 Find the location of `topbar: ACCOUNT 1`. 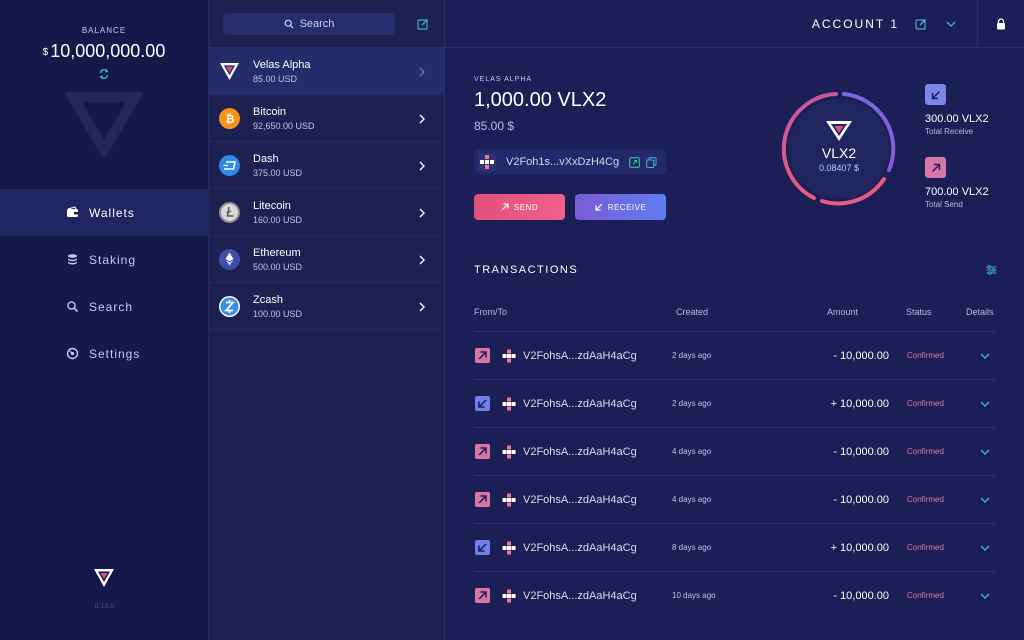

topbar: ACCOUNT 1 is located at coordinates (734, 24).